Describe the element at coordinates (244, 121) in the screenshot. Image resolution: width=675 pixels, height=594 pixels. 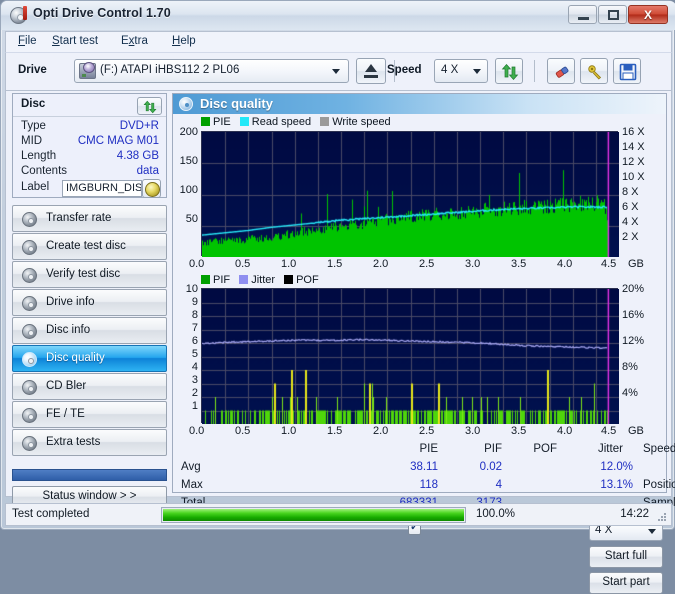
I see `legend-swatch-read-speed` at that location.